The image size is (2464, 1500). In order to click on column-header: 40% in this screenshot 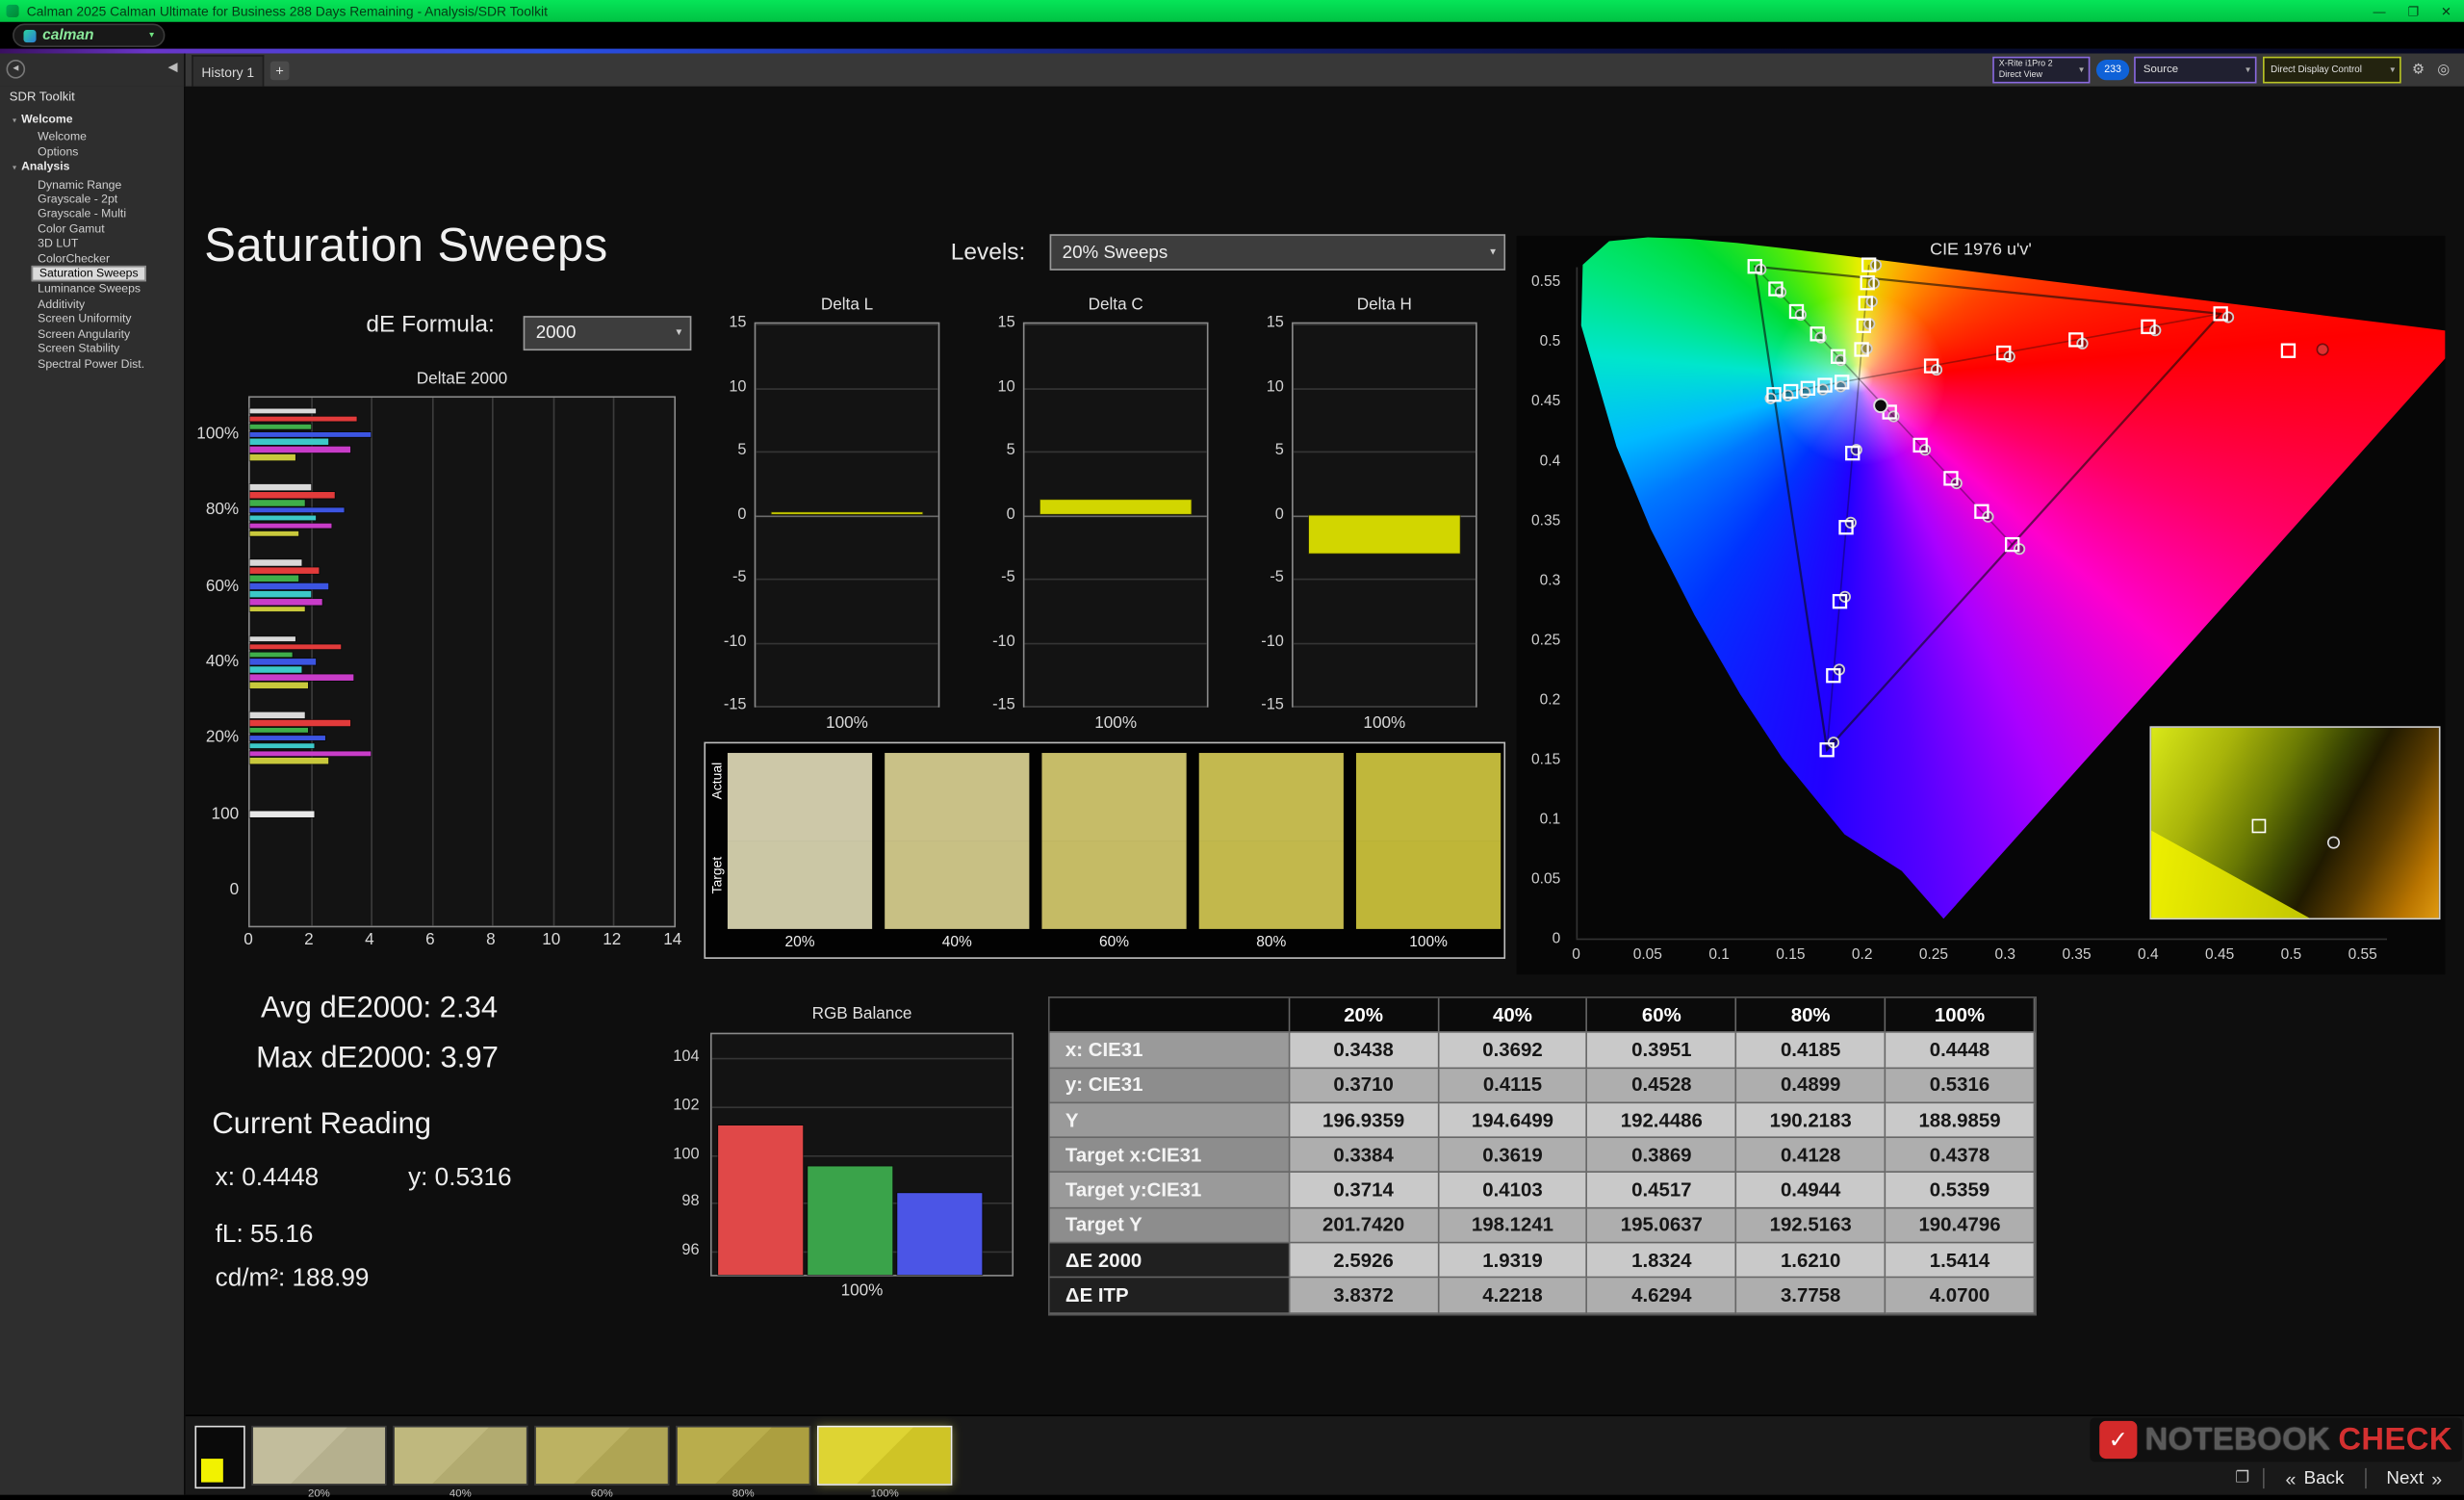, I will do `click(1513, 1015)`.